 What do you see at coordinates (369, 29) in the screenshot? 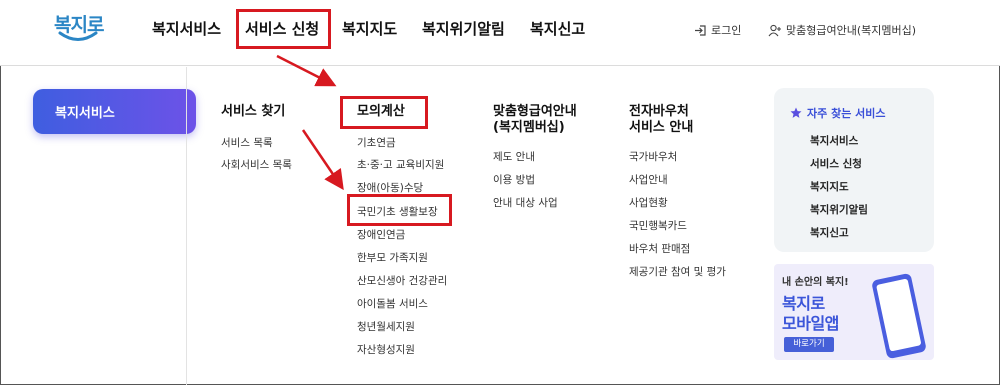
I see `gnb-welfare-map: 복지지도` at bounding box center [369, 29].